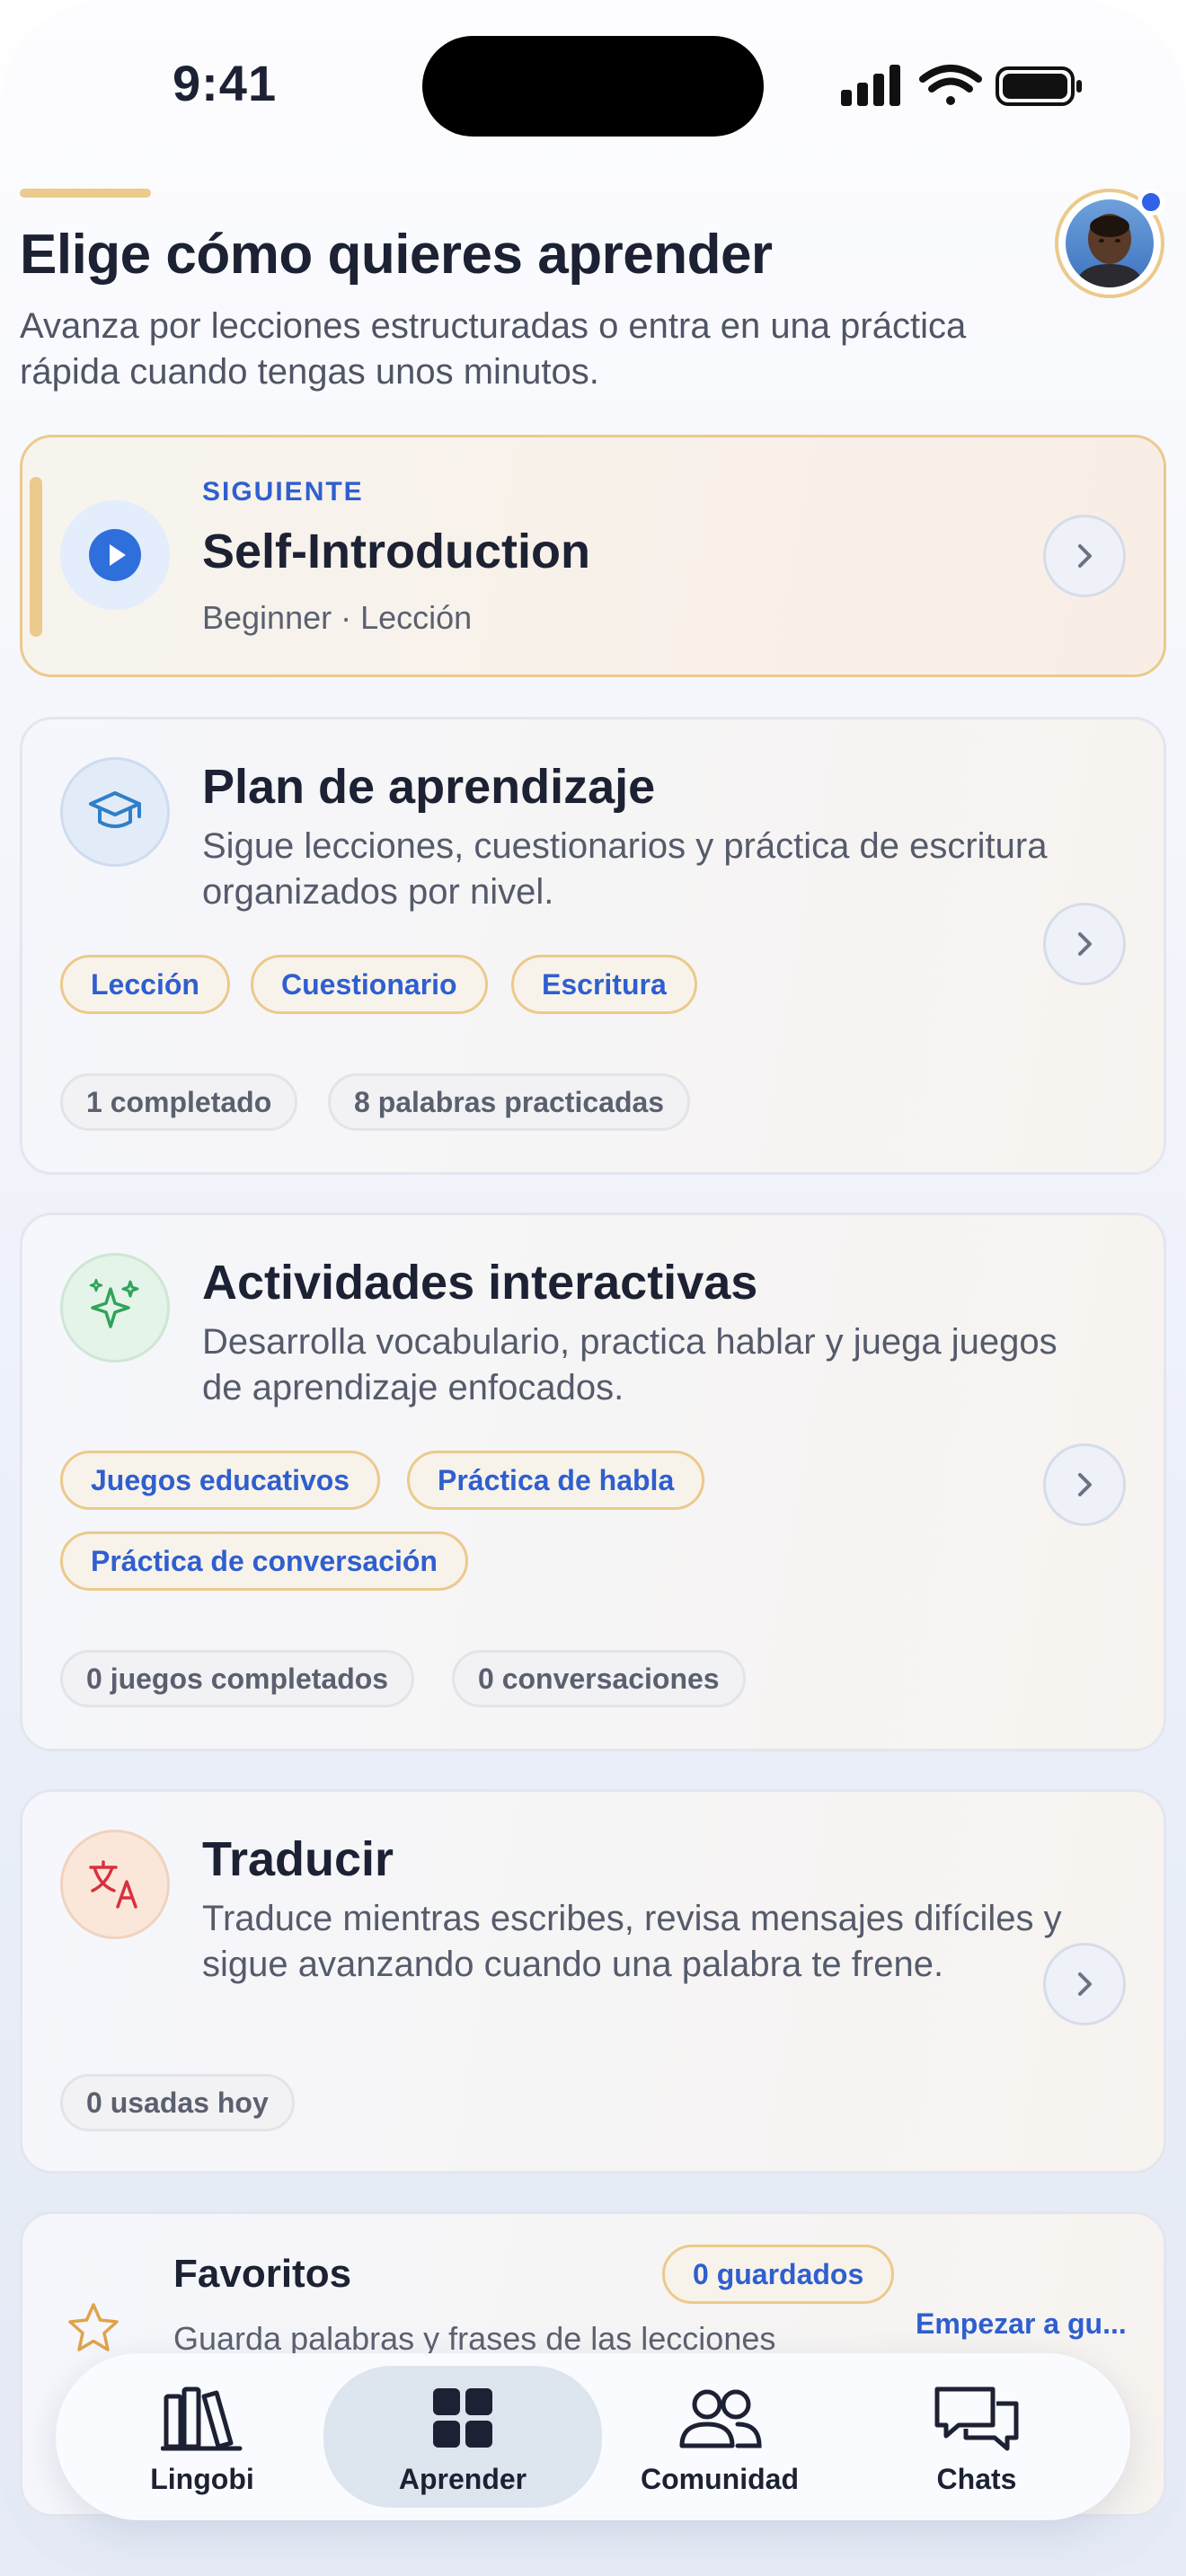  What do you see at coordinates (604, 985) in the screenshot?
I see `chip-escritura: Escritura` at bounding box center [604, 985].